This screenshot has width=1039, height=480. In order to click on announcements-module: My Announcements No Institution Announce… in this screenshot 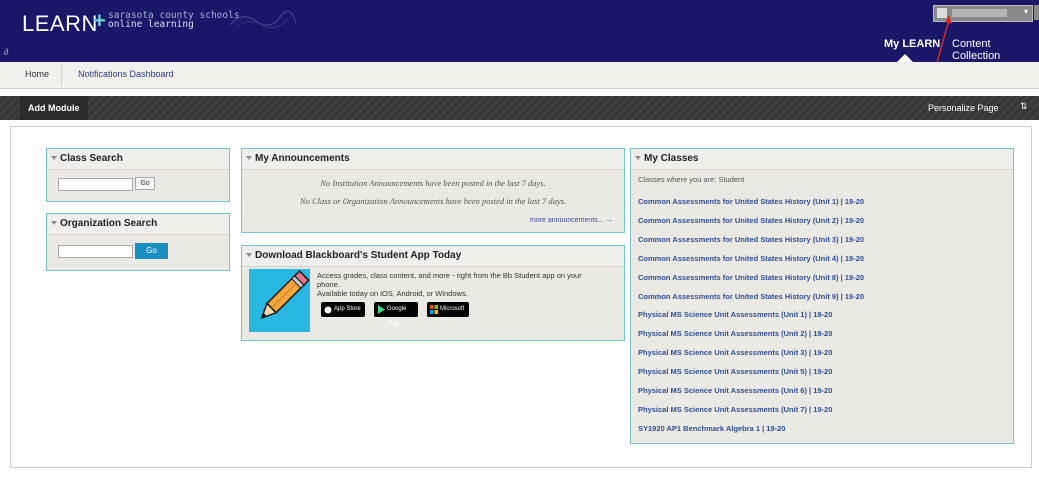, I will do `click(433, 190)`.